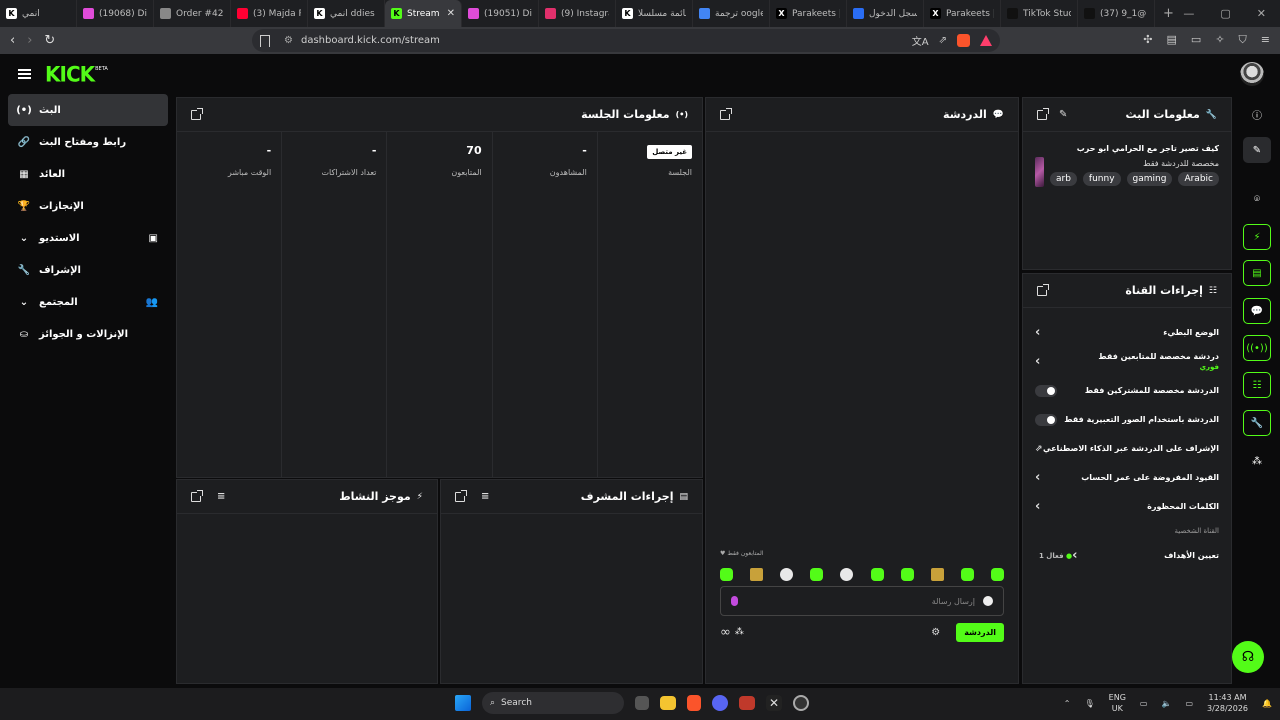  What do you see at coordinates (1196, 40) in the screenshot?
I see `wallet-icon: ▭` at bounding box center [1196, 40].